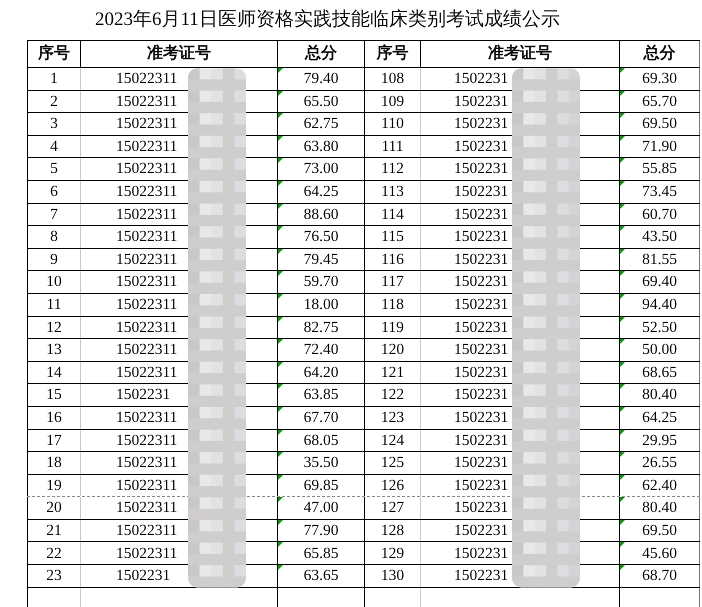  I want to click on score: 60.70, so click(659, 214).